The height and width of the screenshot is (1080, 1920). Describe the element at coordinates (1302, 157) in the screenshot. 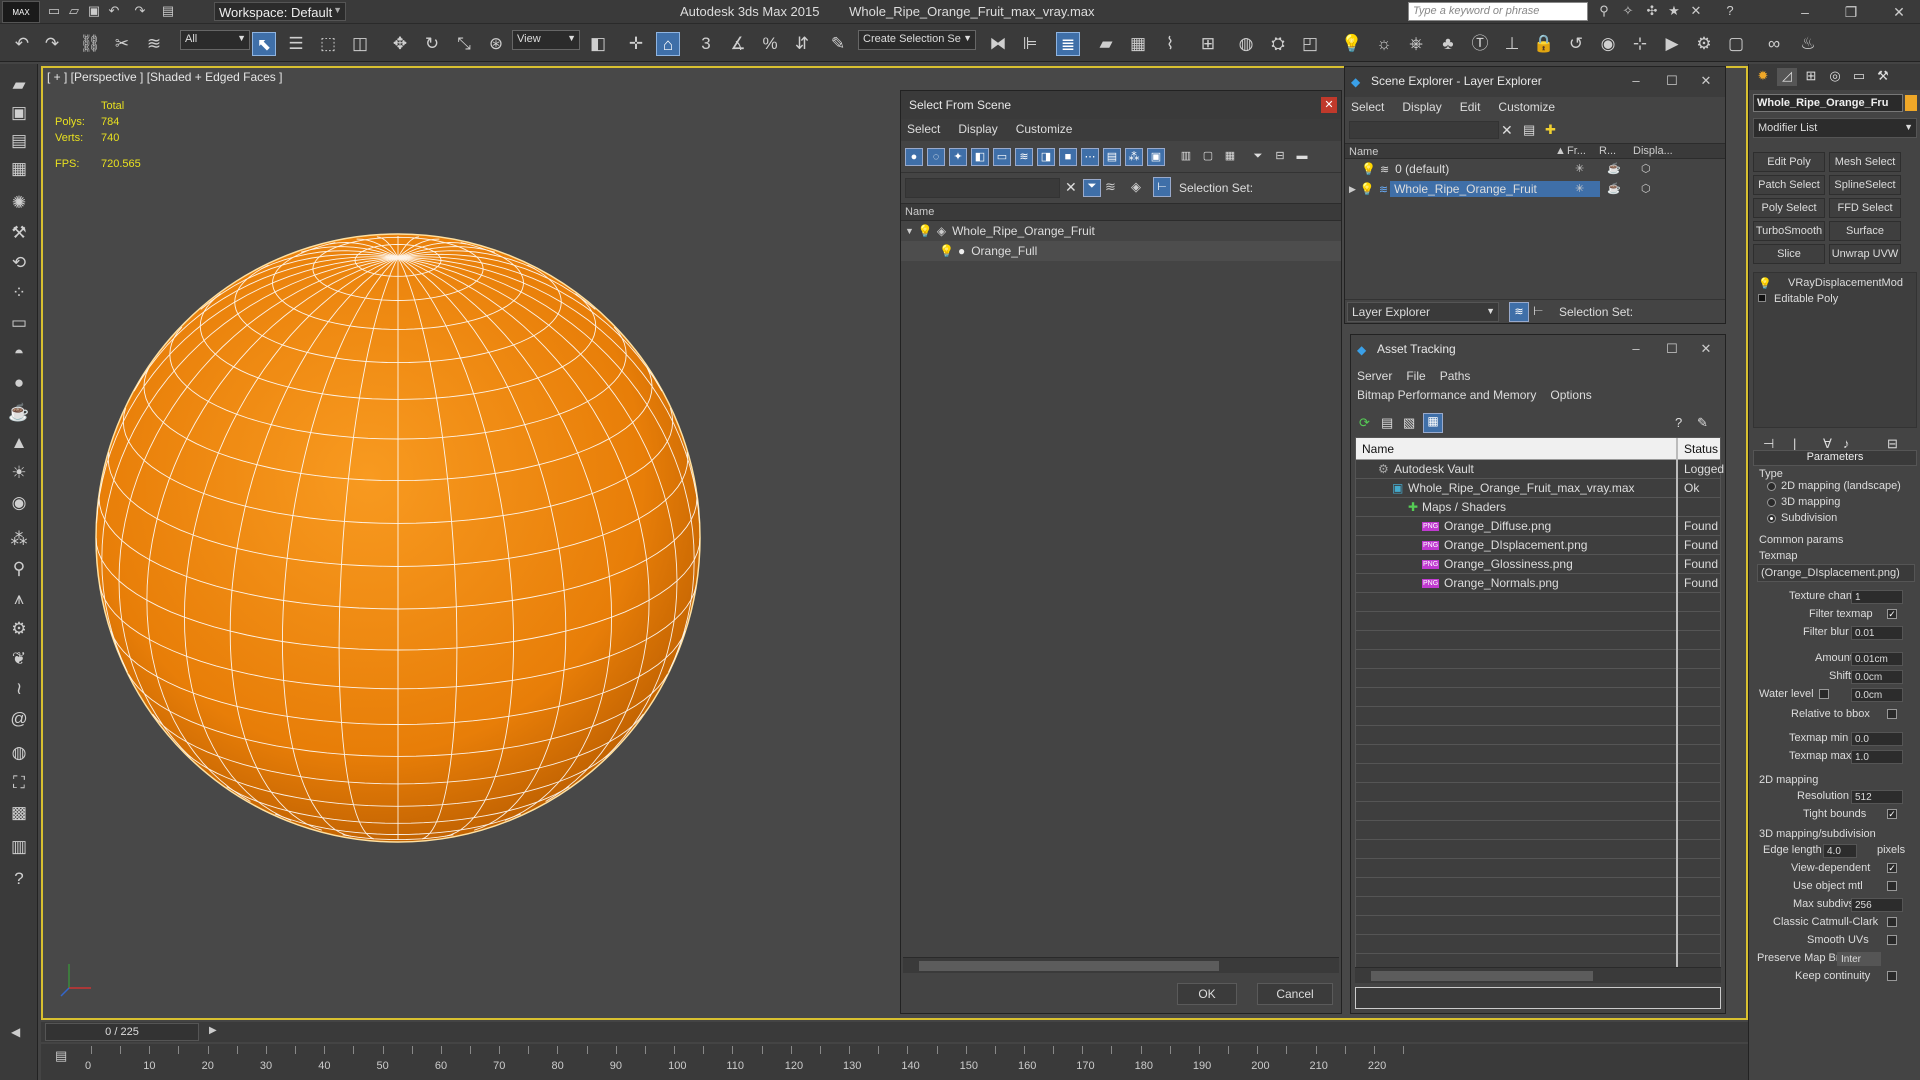

I see `hierarchy-icon: ▬` at that location.